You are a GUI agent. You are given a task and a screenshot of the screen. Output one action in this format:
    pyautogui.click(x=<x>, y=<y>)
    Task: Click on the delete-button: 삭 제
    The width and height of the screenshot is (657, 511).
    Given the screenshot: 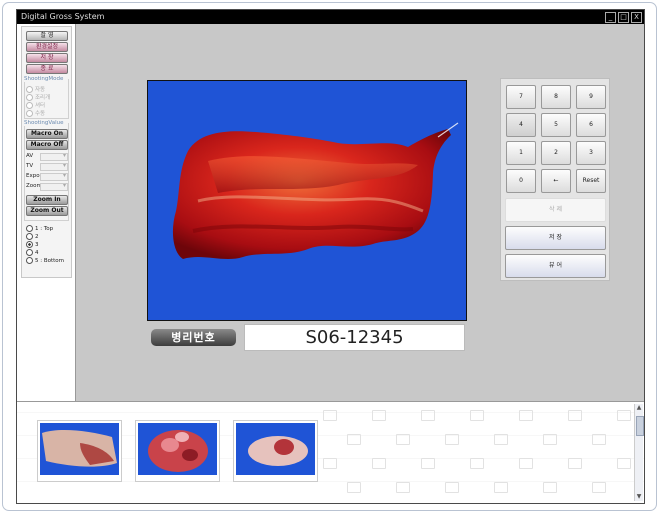 What is the action you would take?
    pyautogui.click(x=555, y=210)
    